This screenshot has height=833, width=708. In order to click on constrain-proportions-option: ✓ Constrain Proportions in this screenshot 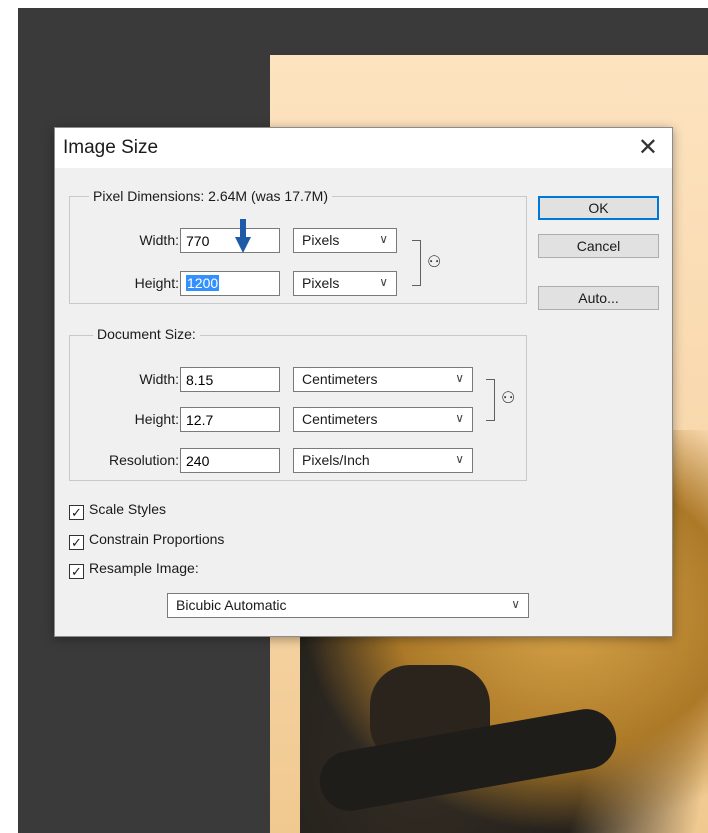, I will do `click(146, 540)`.